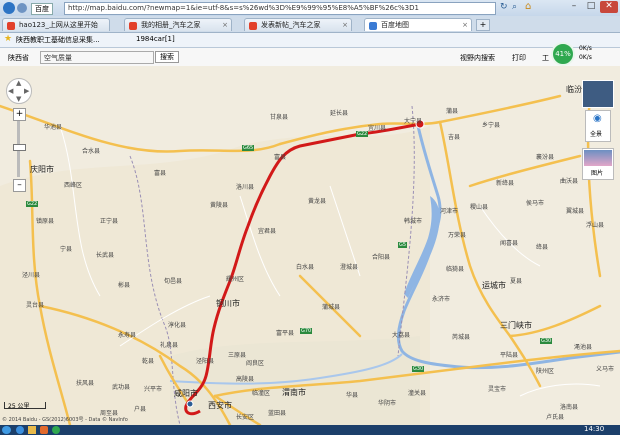 The image size is (620, 435). I want to click on city-label-tongchuan: 铜川市, so click(228, 303).